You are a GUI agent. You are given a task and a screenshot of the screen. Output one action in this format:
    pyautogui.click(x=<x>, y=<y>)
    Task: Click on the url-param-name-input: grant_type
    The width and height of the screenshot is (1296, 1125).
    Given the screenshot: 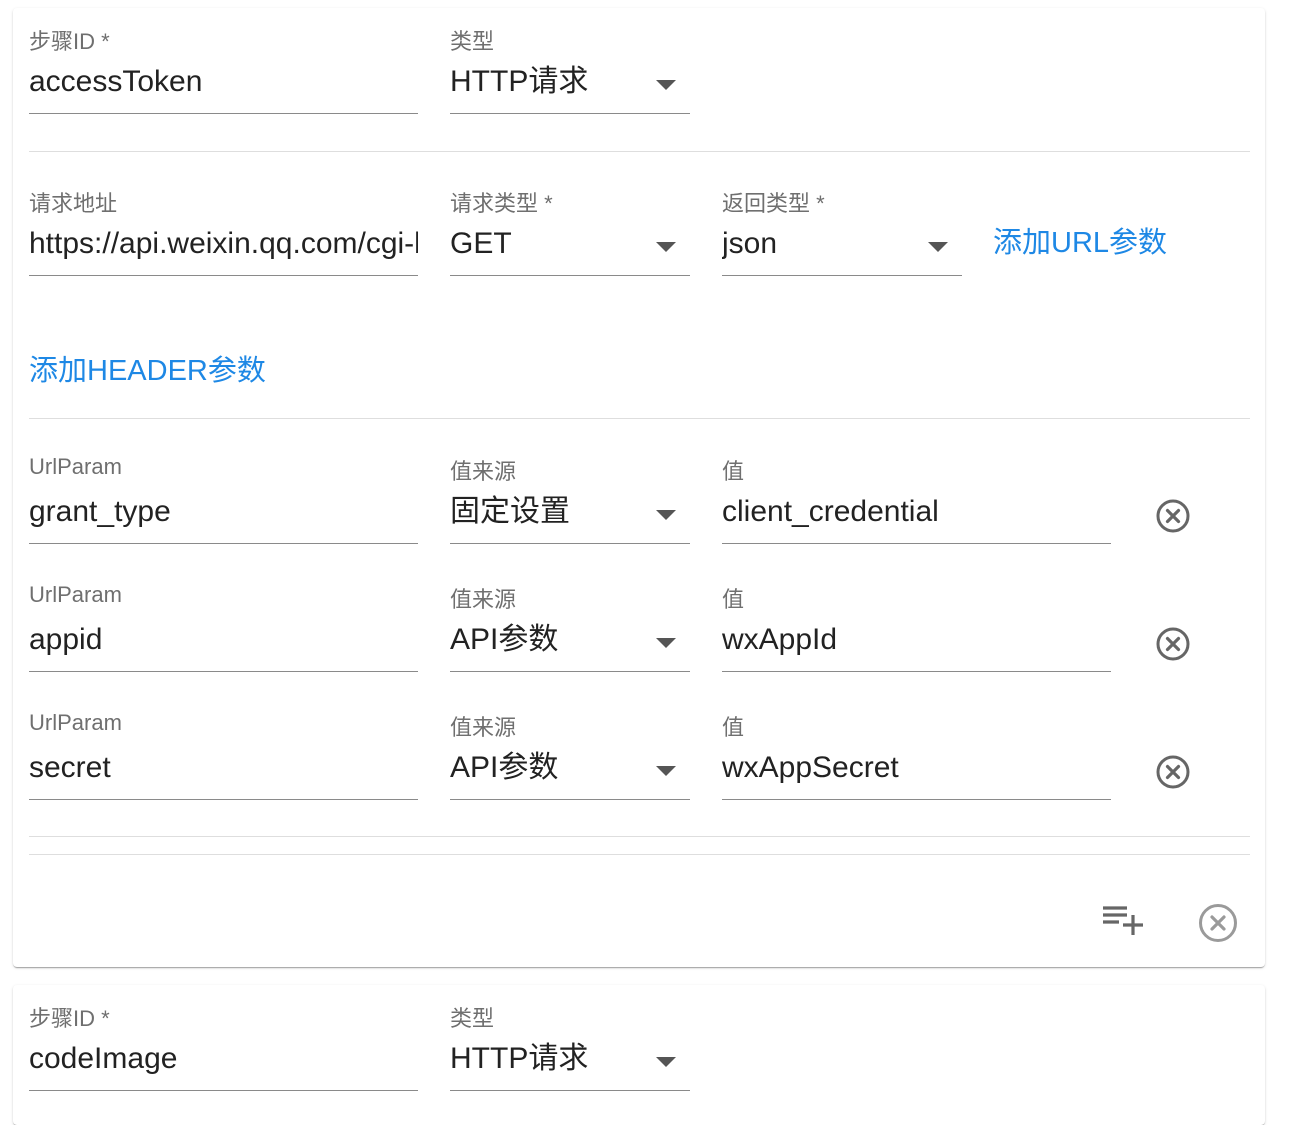 What is the action you would take?
    pyautogui.click(x=223, y=512)
    